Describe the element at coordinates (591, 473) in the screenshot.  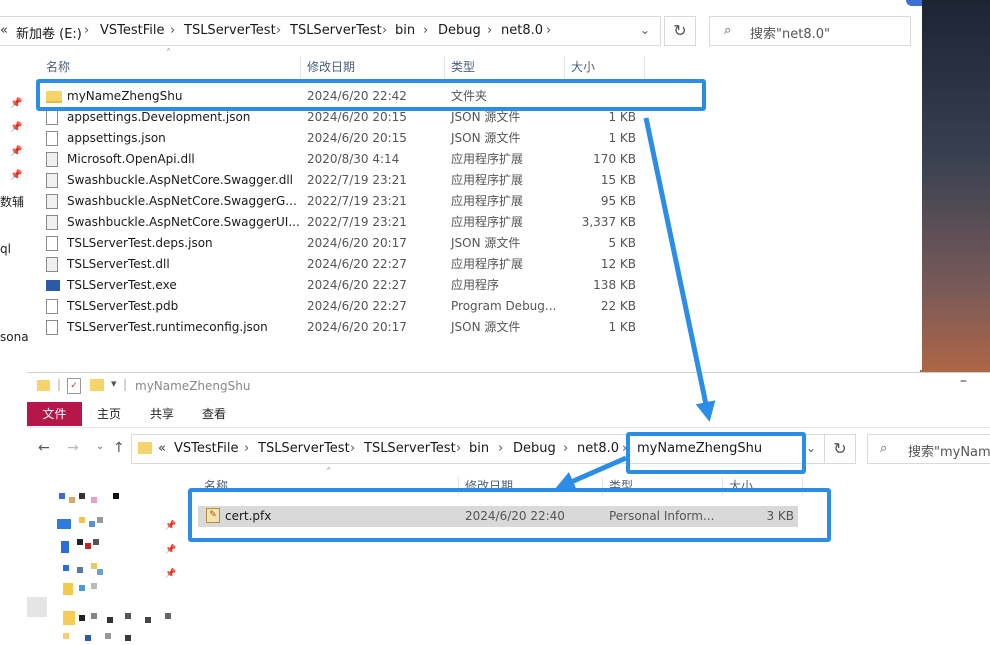
I see `arrow-to-cert` at that location.